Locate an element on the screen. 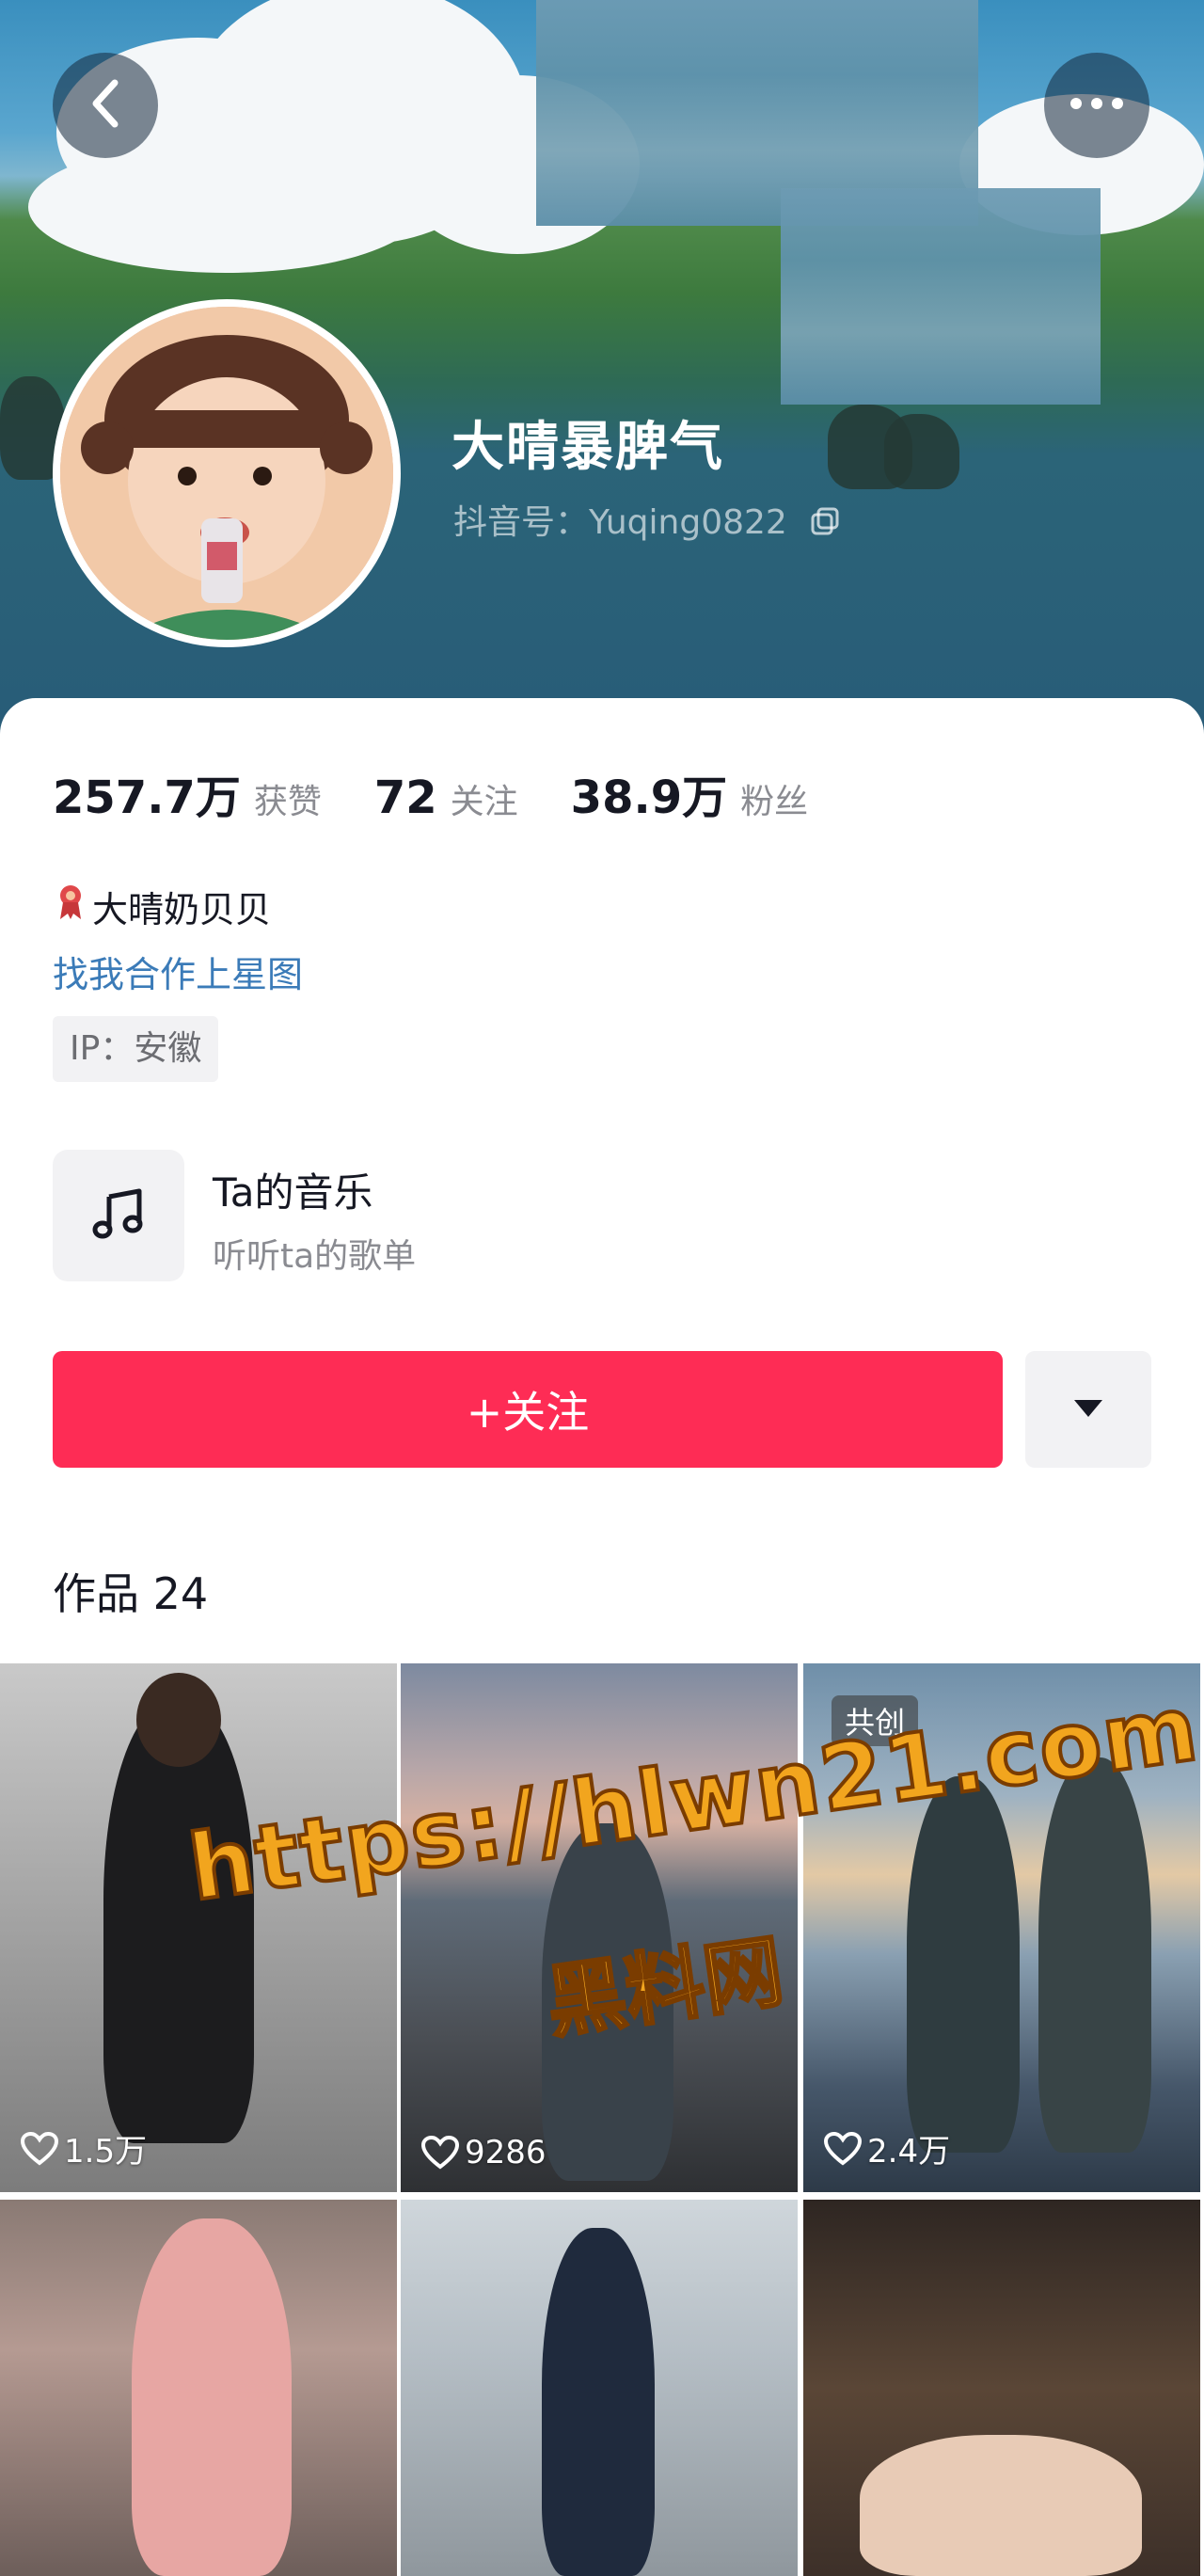 Image resolution: width=1204 pixels, height=2576 pixels. profile-stats: 257.7万 获赞 72 关注 38.9万 粉丝 is located at coordinates (457, 793).